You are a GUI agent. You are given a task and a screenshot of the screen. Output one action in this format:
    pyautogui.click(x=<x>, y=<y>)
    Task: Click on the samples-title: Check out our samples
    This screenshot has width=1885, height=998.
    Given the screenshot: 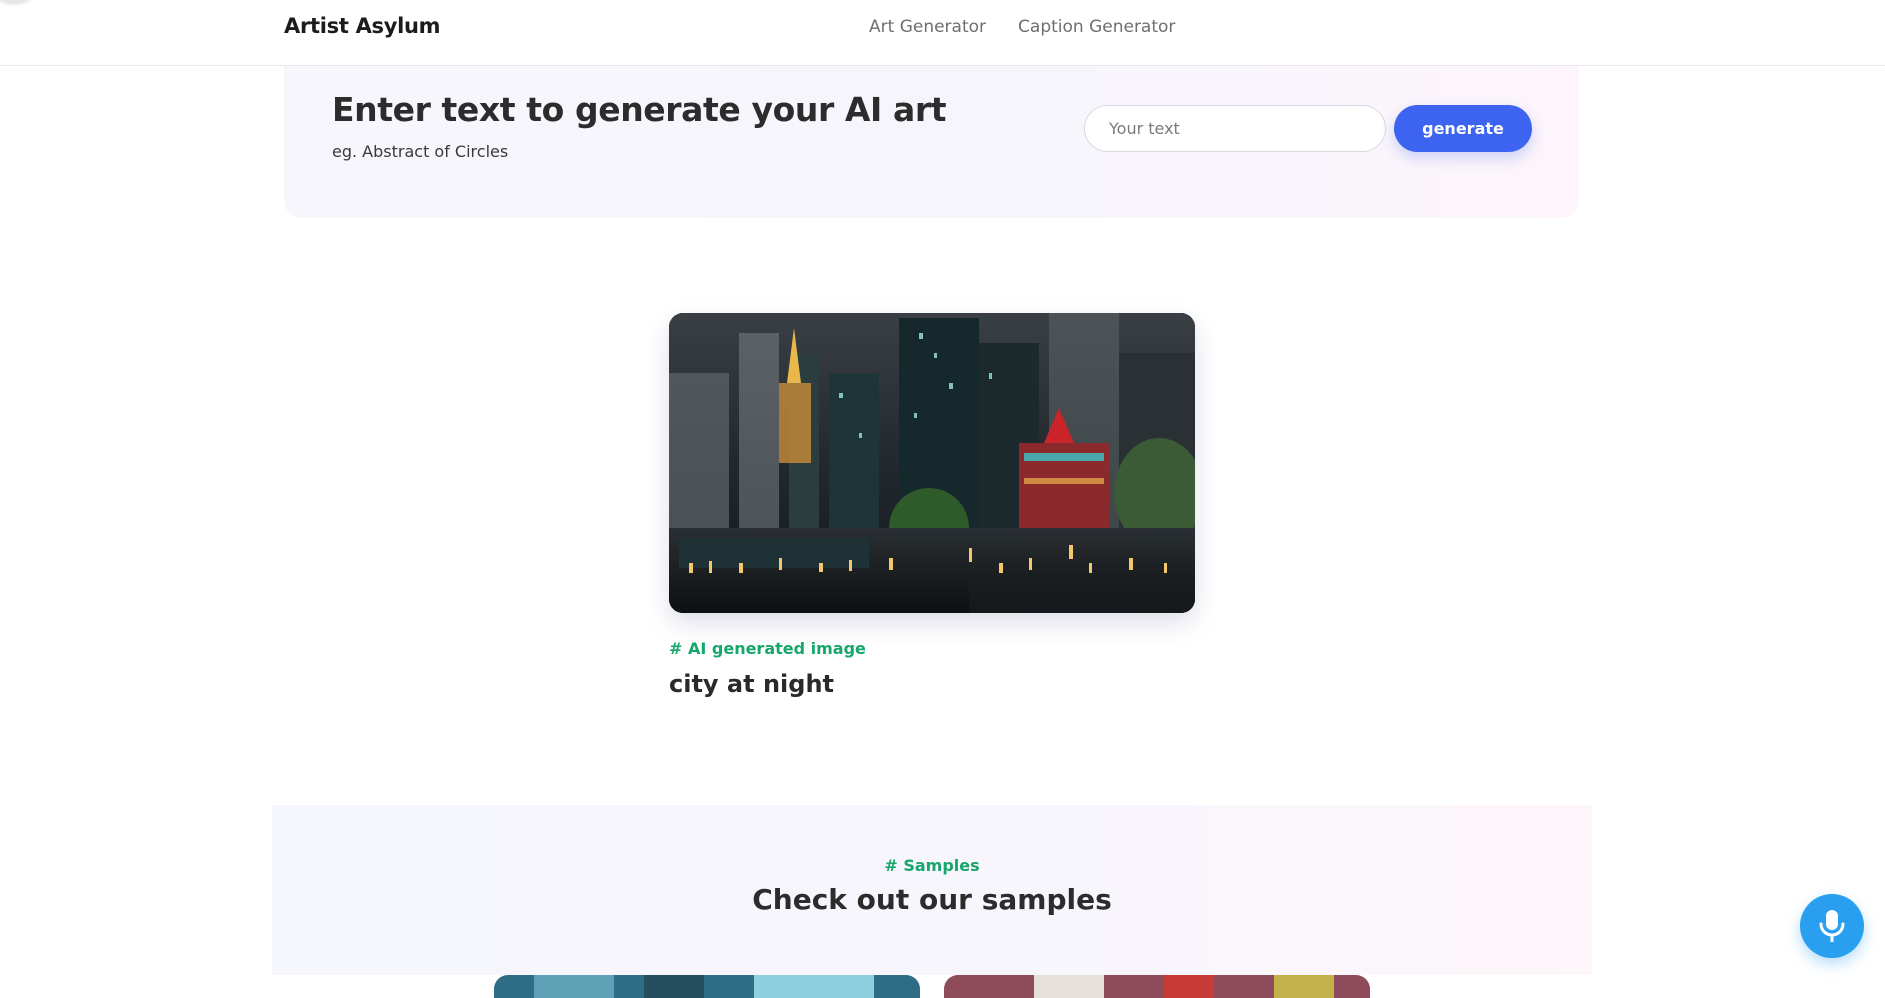 What is the action you would take?
    pyautogui.click(x=932, y=899)
    